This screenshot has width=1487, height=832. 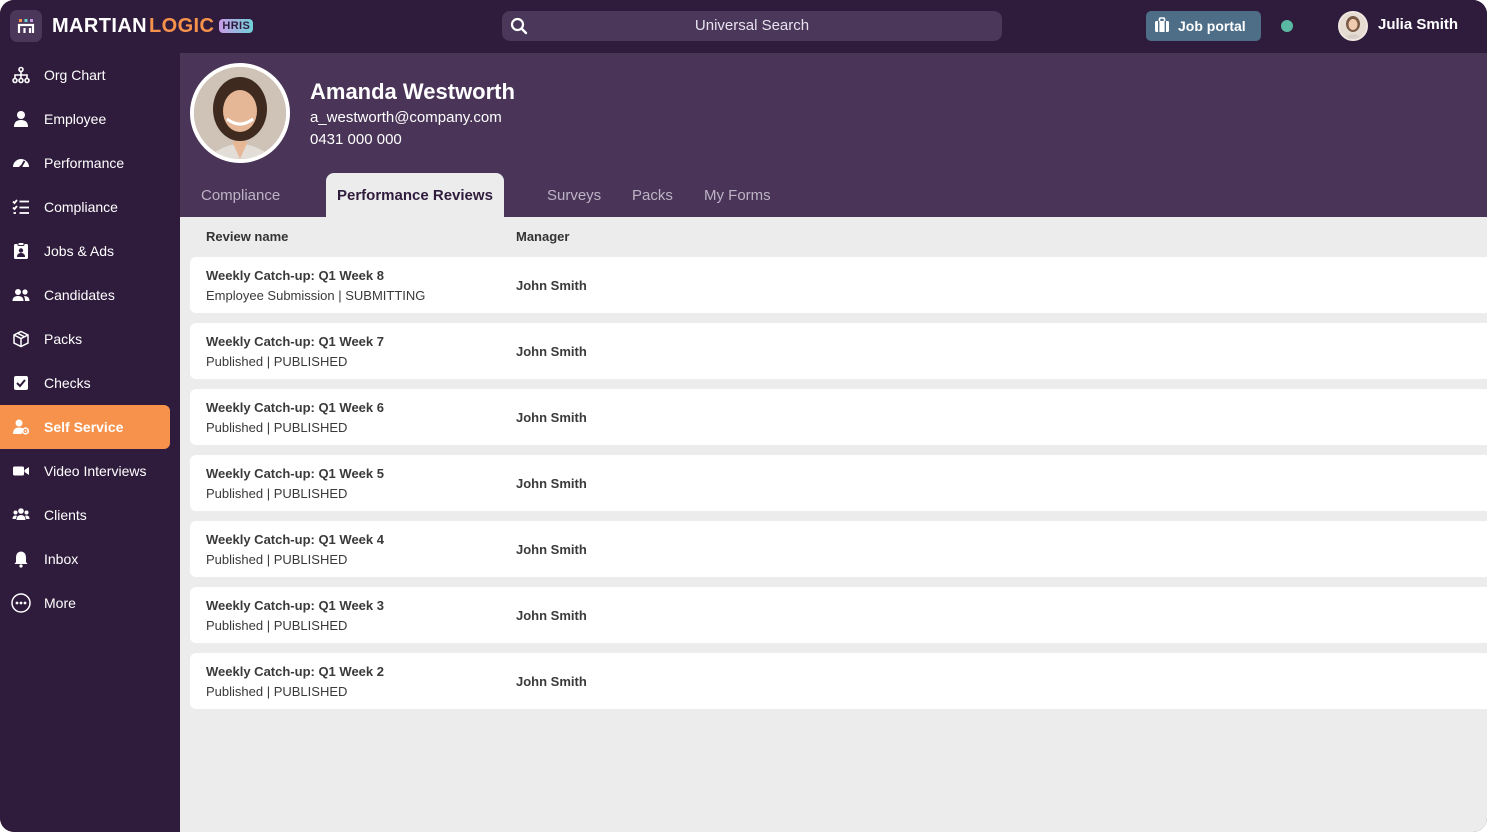 What do you see at coordinates (1287, 26) in the screenshot?
I see `online-status-indicator` at bounding box center [1287, 26].